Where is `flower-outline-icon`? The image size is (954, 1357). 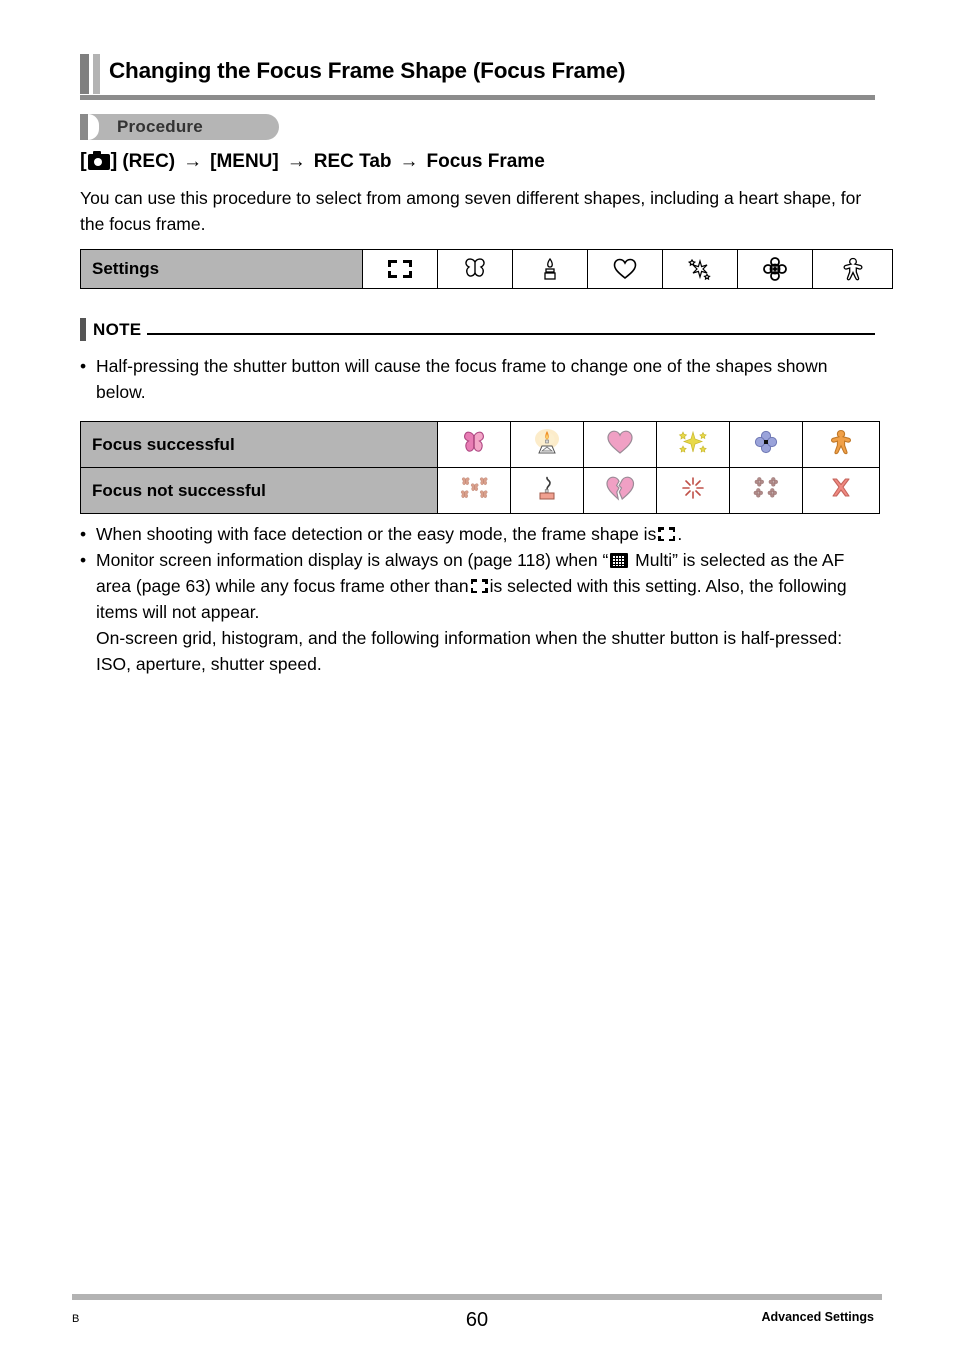
flower-outline-icon is located at coordinates (775, 269).